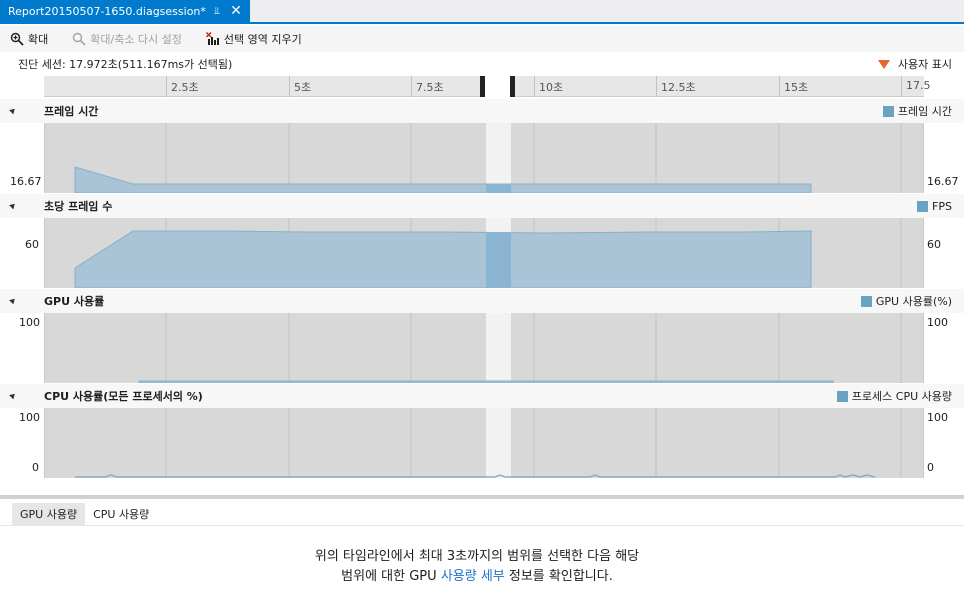 The image size is (964, 589). I want to click on gpu-title: GPU 사용률, so click(74, 301).